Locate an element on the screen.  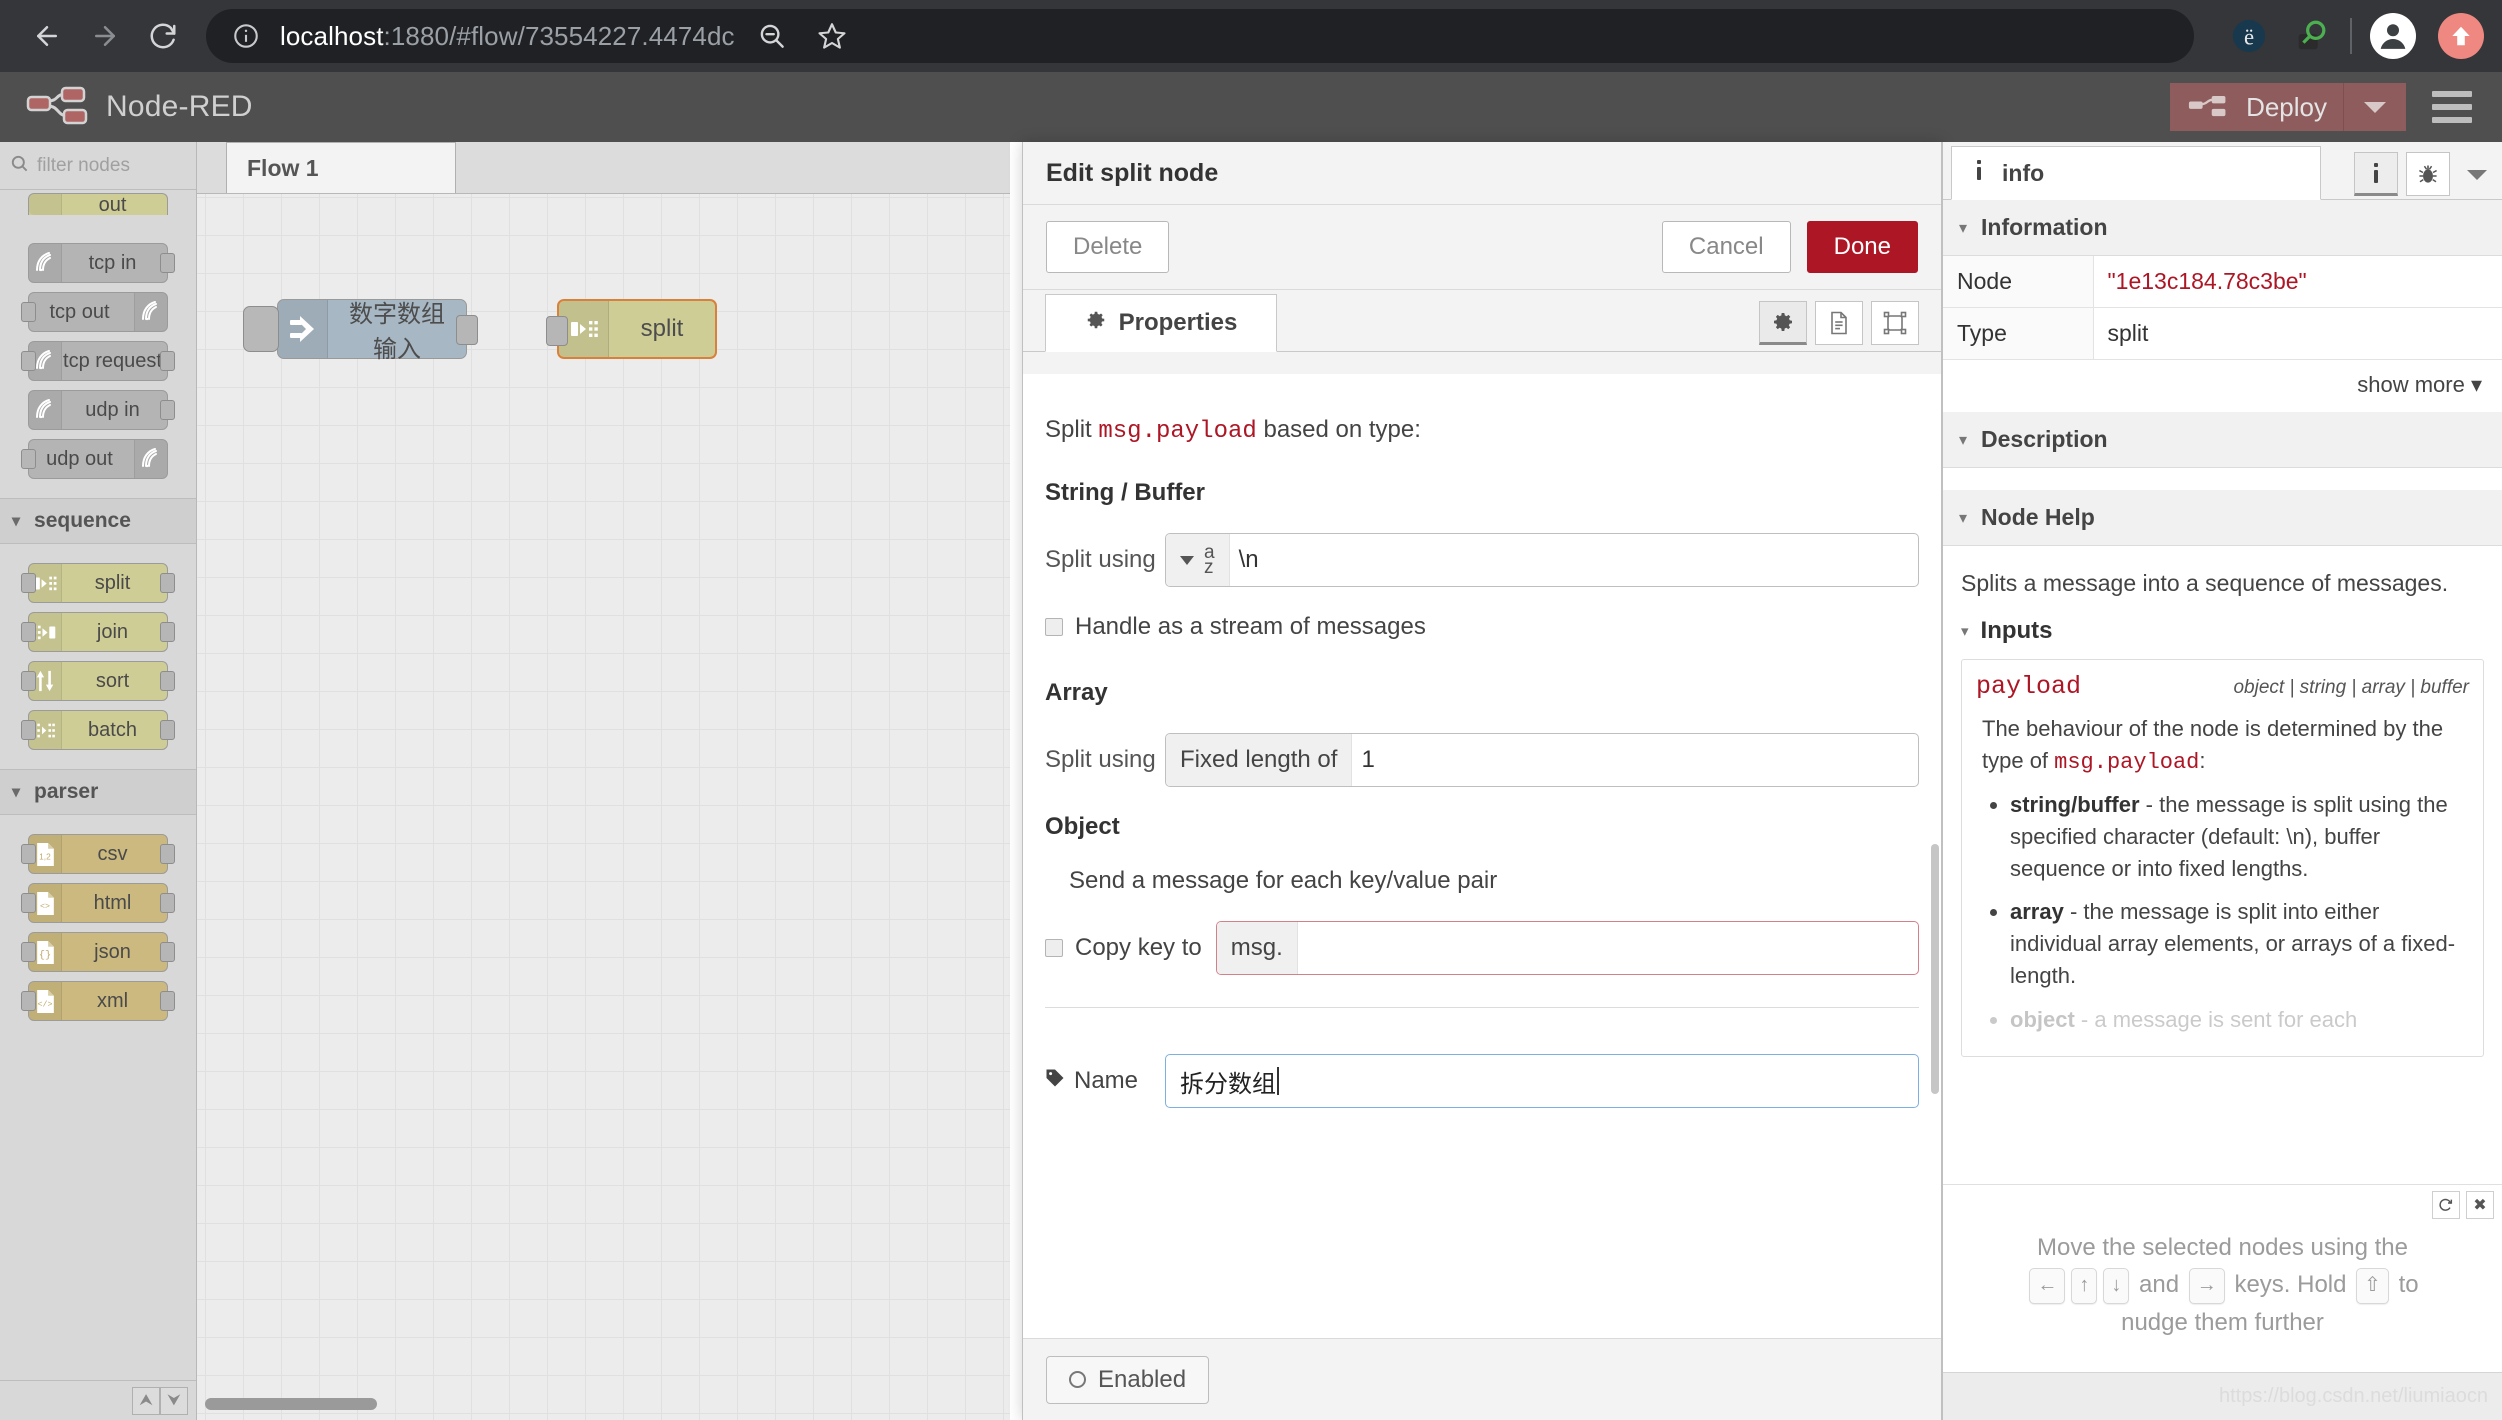
forward-arrow-icon is located at coordinates (105, 36).